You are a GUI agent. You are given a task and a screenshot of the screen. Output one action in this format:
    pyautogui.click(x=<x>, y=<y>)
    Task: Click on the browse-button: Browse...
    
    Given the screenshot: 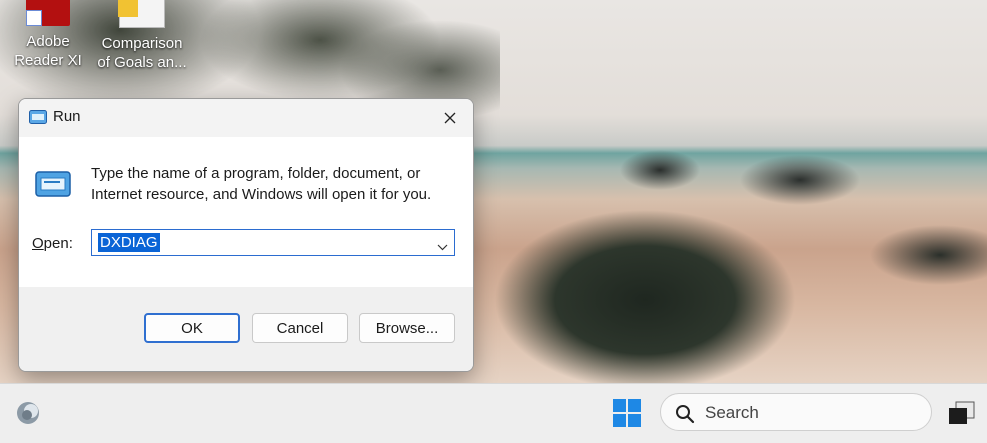 What is the action you would take?
    pyautogui.click(x=407, y=328)
    